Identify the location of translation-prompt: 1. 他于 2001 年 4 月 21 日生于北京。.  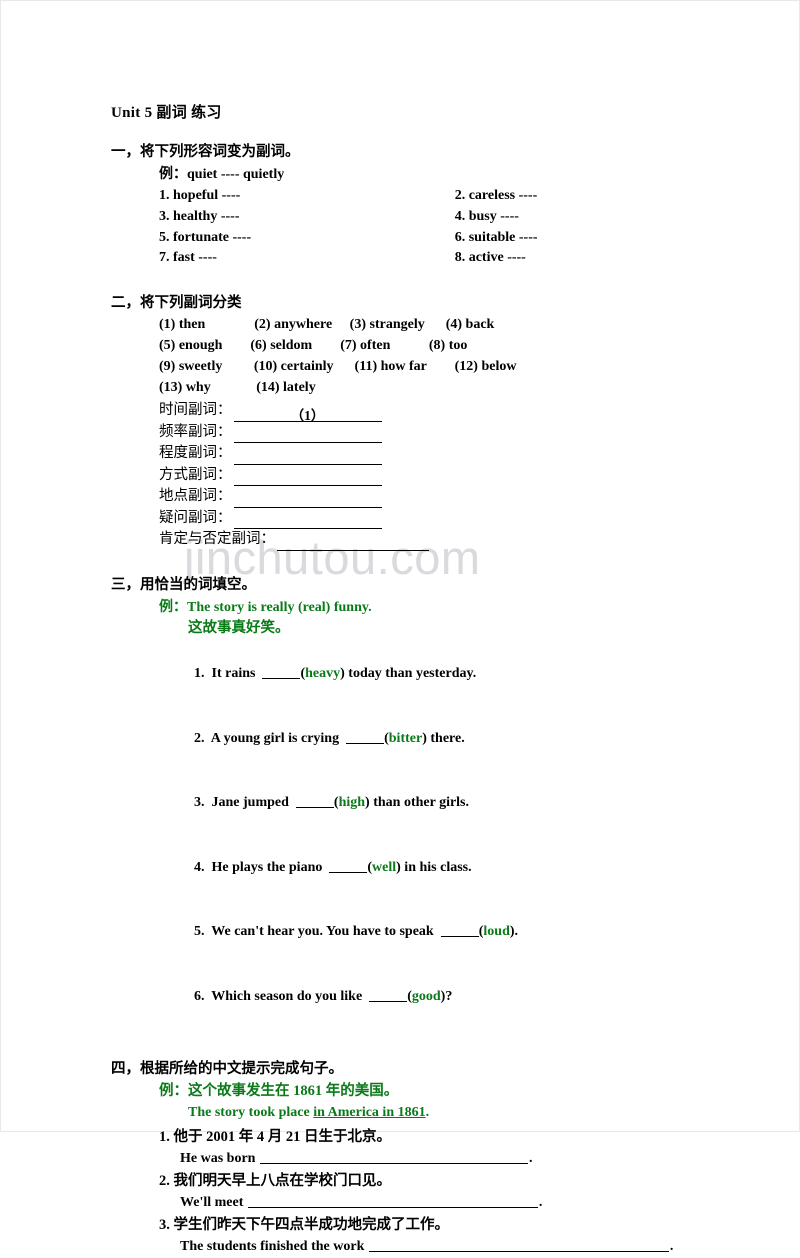
(435, 1137).